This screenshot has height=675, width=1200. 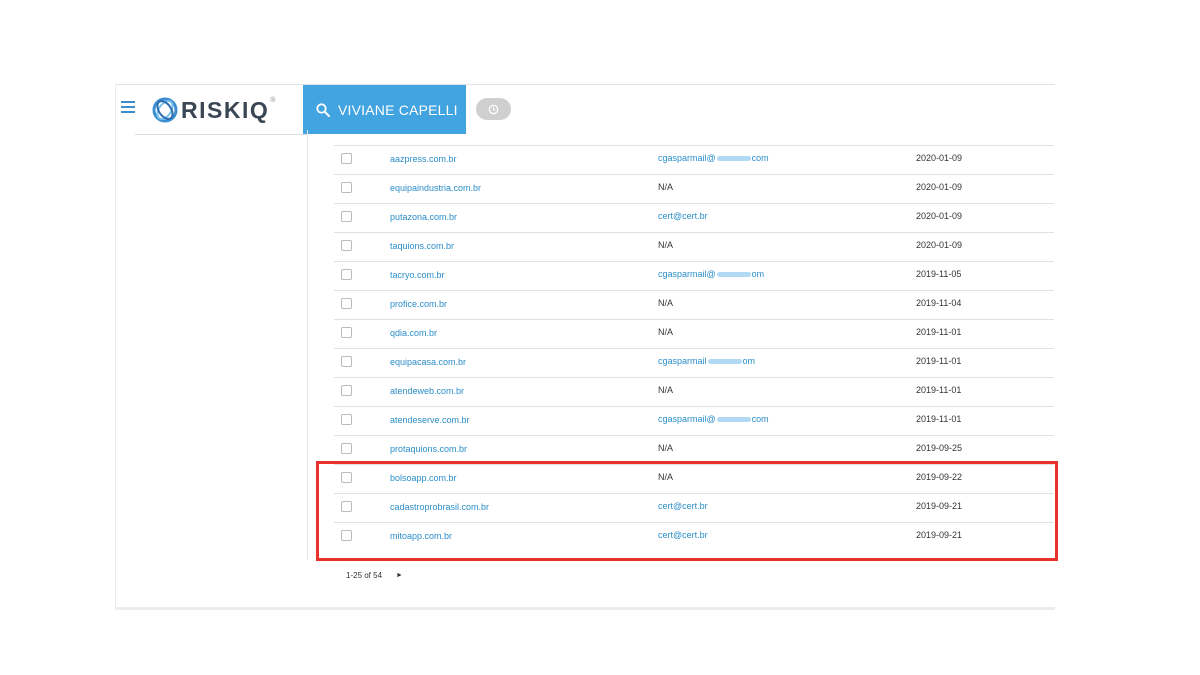 What do you see at coordinates (423, 478) in the screenshot?
I see `domain-link: bolsoapp.com.br` at bounding box center [423, 478].